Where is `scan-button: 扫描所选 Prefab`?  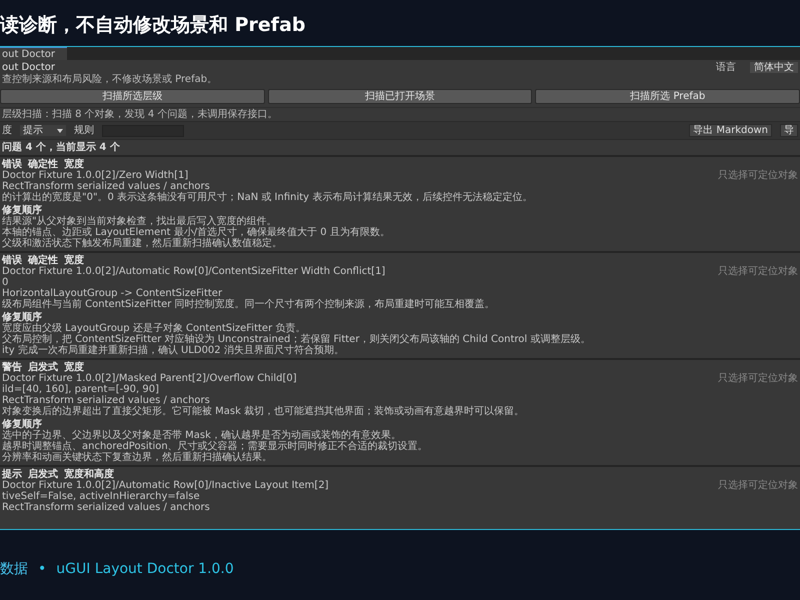 scan-button: 扫描所选 Prefab is located at coordinates (667, 96).